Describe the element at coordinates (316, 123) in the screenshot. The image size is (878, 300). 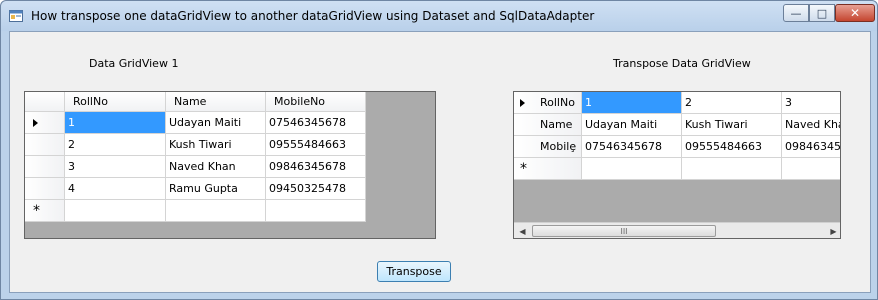
I see `grid1-cell: 07546345678` at that location.